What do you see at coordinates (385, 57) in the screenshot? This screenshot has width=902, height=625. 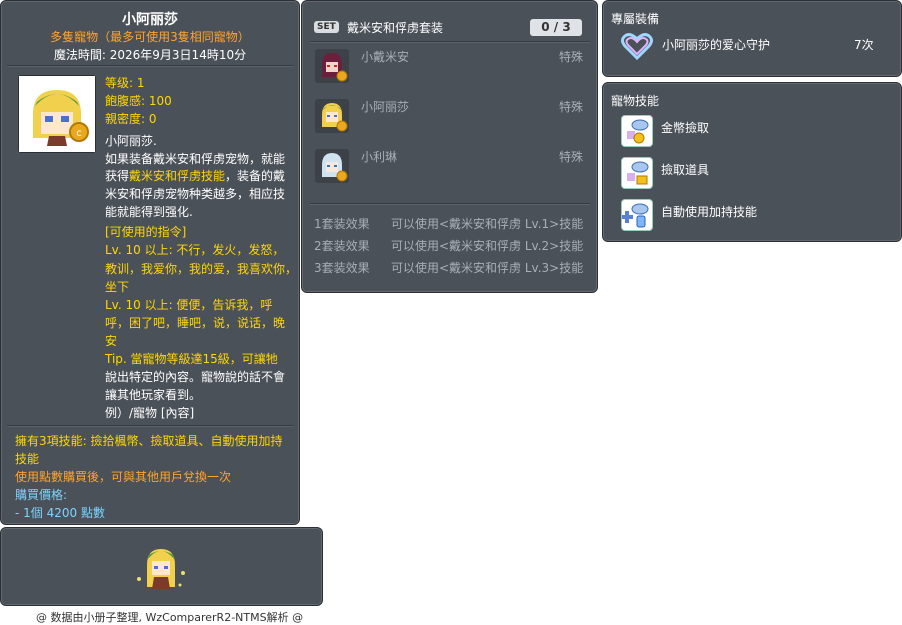 I see `set-item-1-name: 小戴米安` at bounding box center [385, 57].